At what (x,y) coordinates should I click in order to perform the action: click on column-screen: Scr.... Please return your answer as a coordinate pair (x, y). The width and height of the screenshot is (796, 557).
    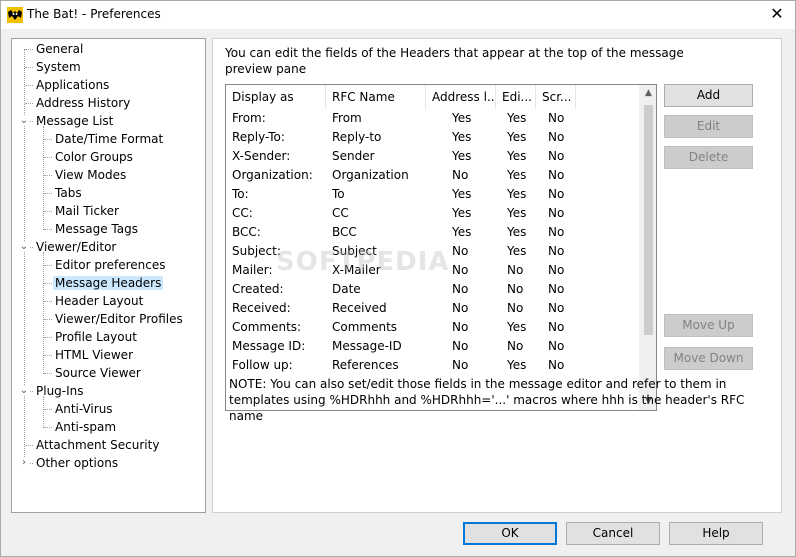
    Looking at the image, I should click on (556, 97).